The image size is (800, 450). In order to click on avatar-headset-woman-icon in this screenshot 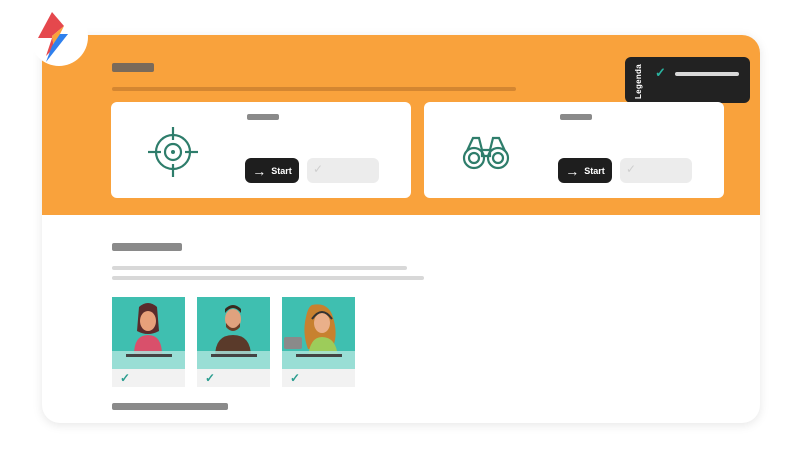, I will do `click(318, 333)`.